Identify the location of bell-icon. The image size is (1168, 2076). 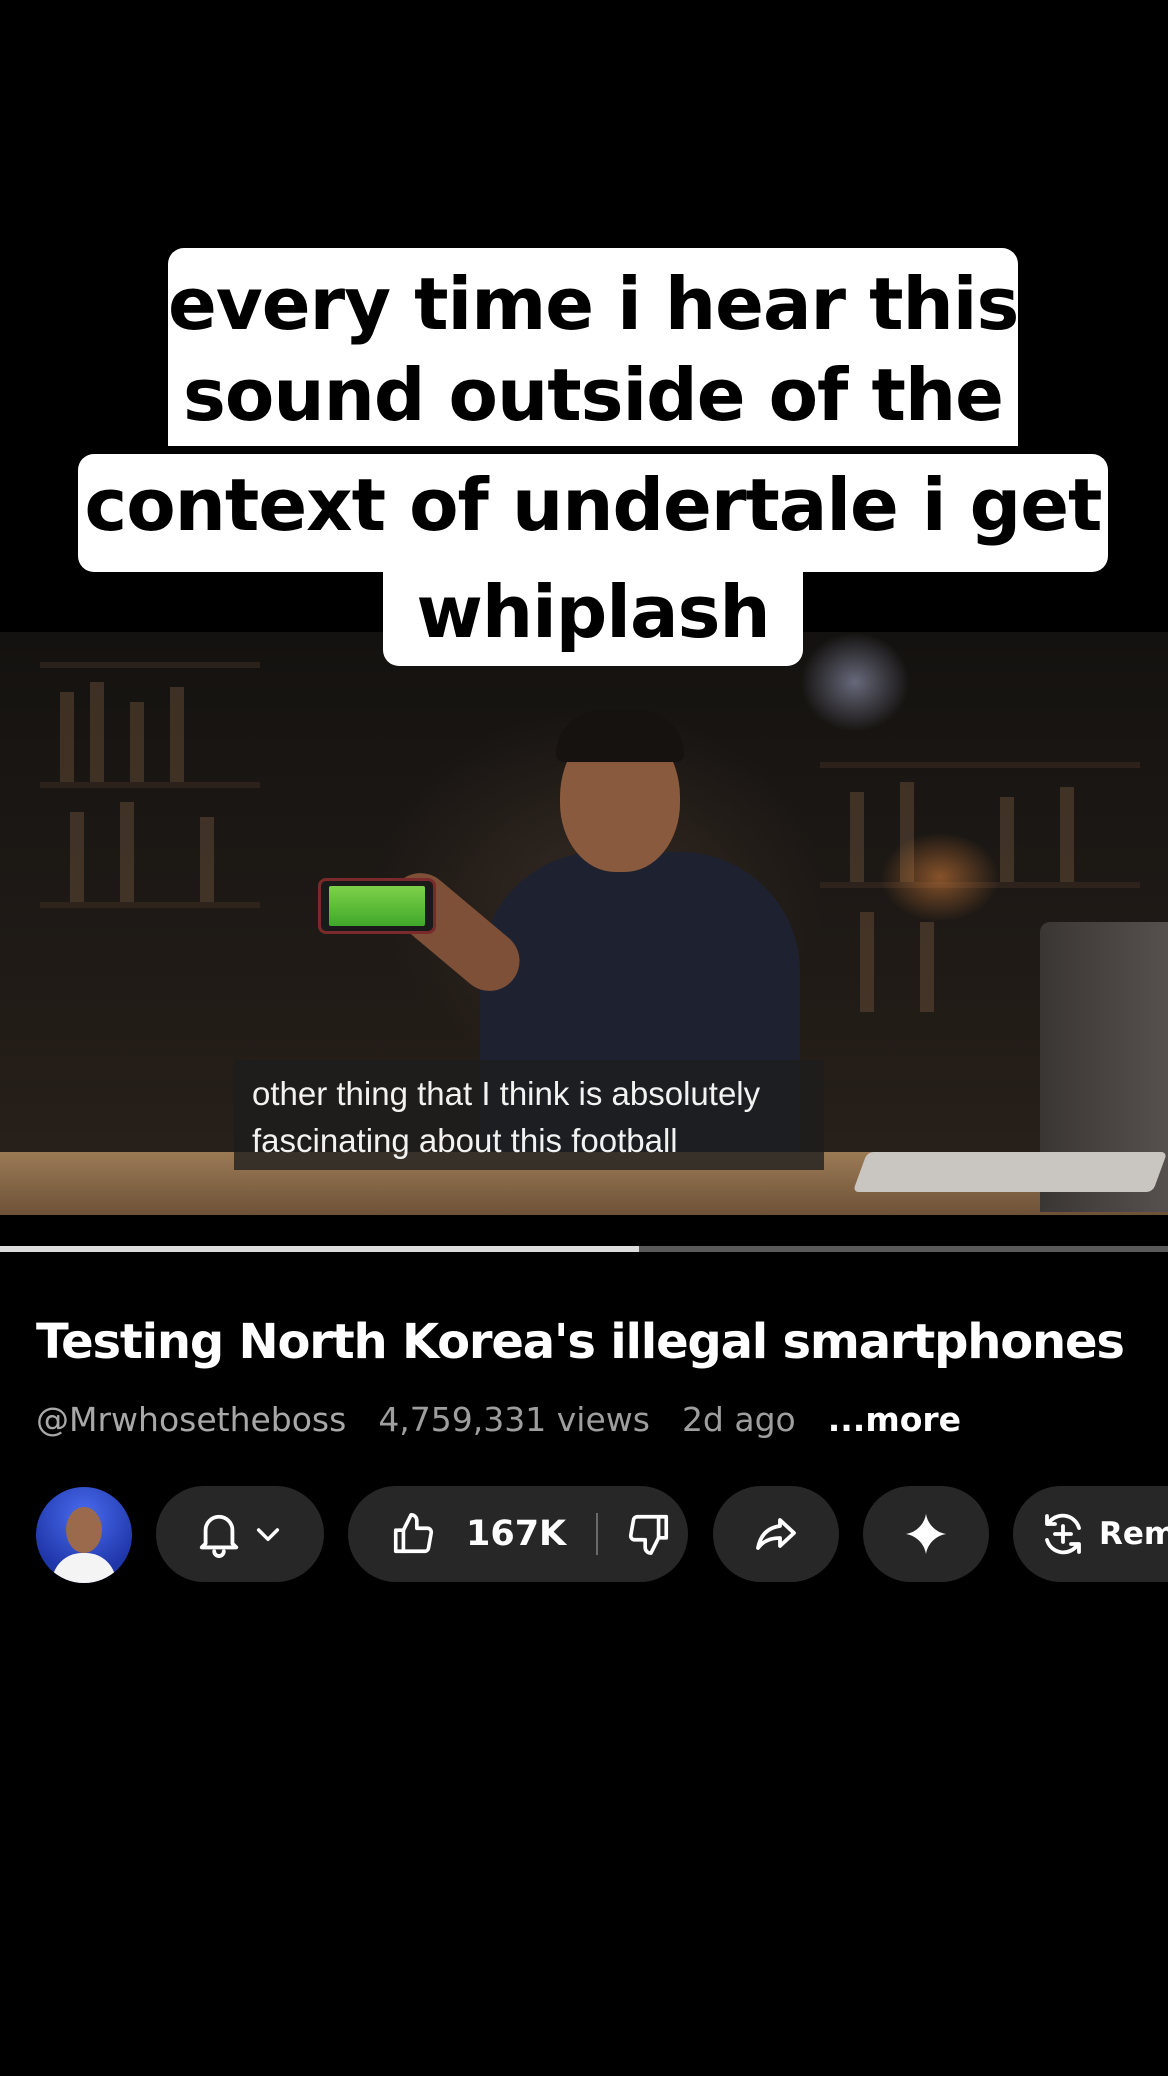
(219, 1534).